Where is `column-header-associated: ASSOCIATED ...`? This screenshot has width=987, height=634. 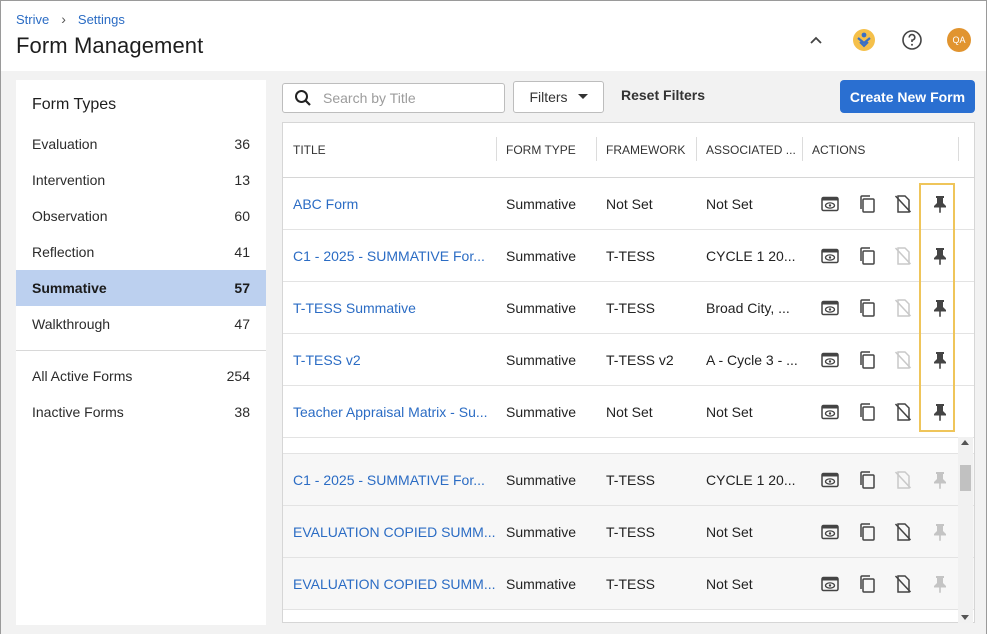 column-header-associated: ASSOCIATED ... is located at coordinates (749, 150).